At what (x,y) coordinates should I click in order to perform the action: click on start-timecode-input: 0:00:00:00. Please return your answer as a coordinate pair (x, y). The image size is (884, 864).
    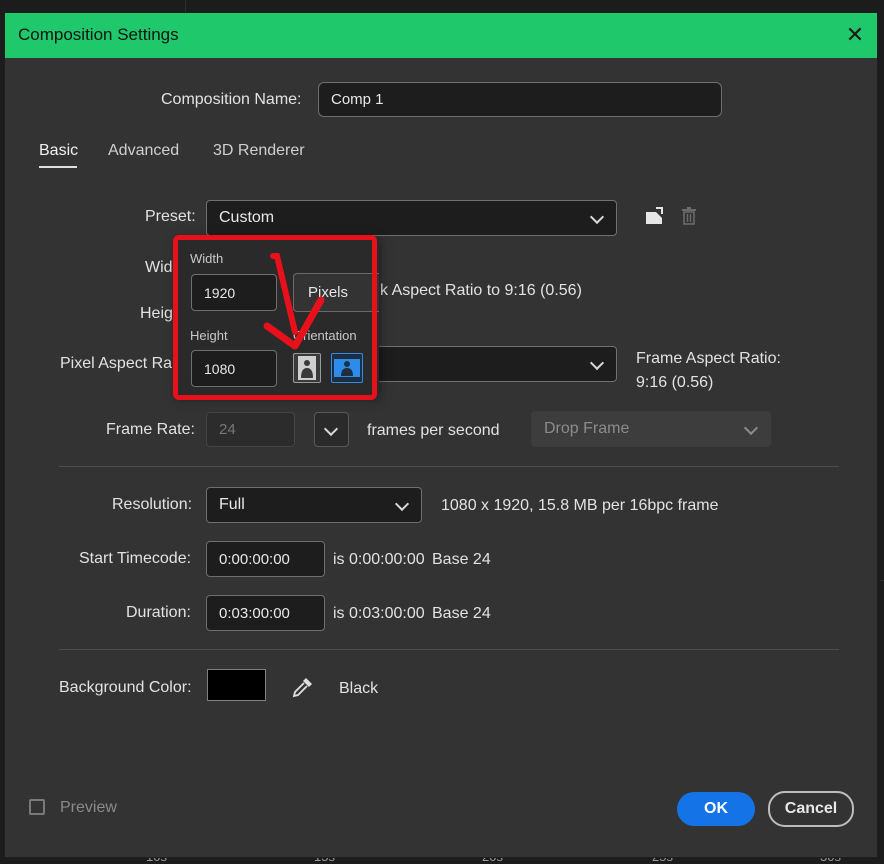
    Looking at the image, I should click on (265, 559).